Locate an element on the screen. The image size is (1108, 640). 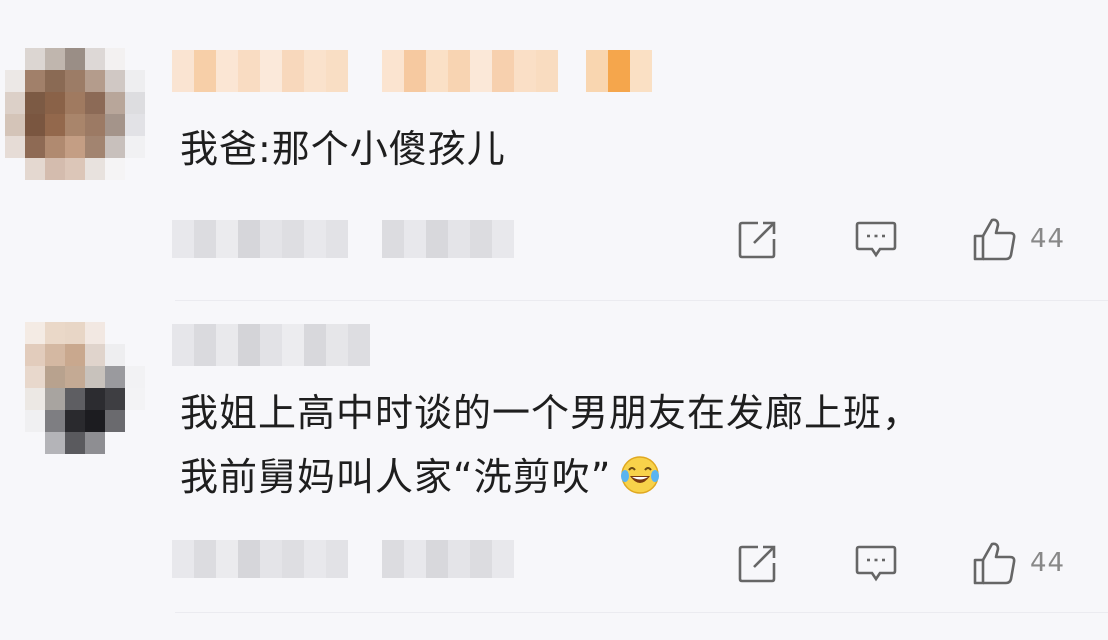
comment-line: 我姐上高中时谈的一个男朋友在发廊上班， is located at coordinates (551, 413).